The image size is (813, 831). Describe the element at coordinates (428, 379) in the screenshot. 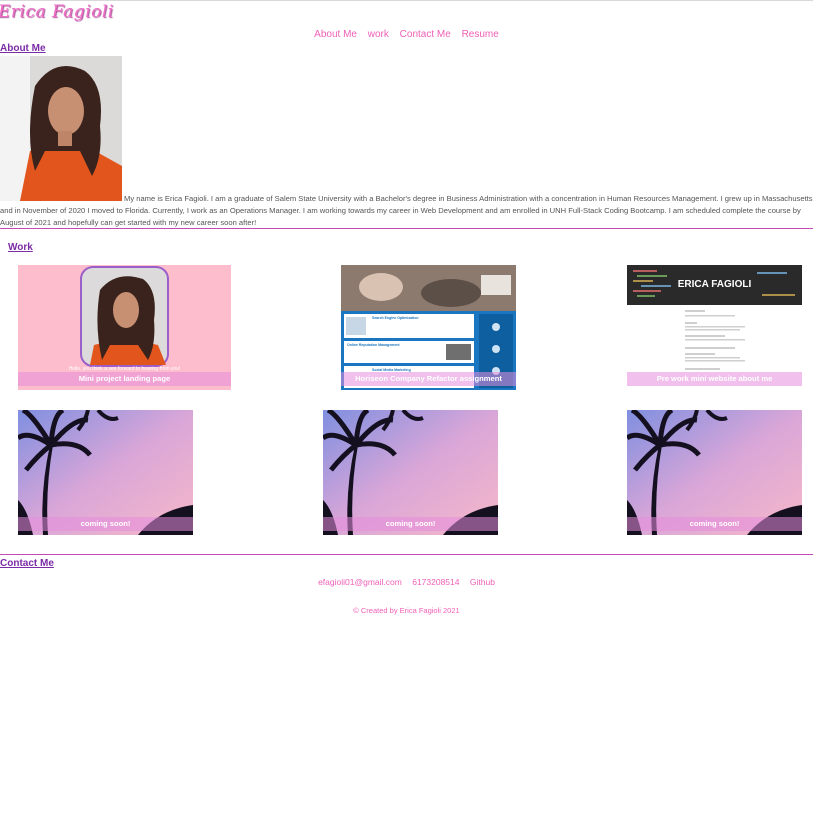

I see `project-caption: Horiseon Company Refactor assignment` at that location.